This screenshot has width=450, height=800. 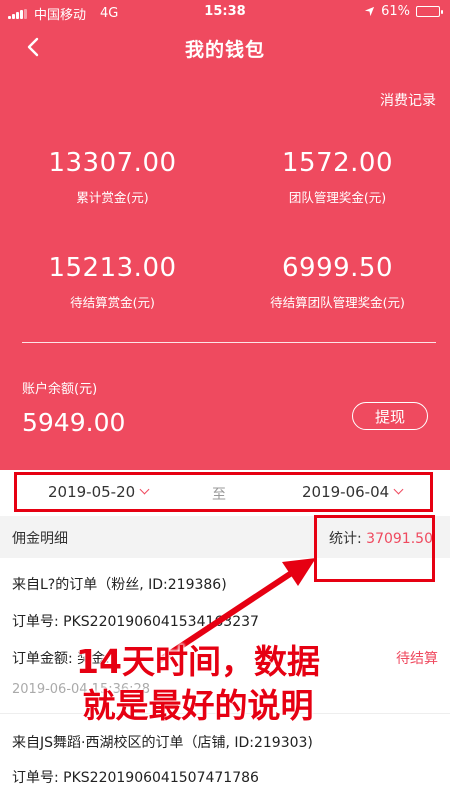 I want to click on annotation-text: 14天时间，数据 就是最好的说明, so click(x=198, y=684).